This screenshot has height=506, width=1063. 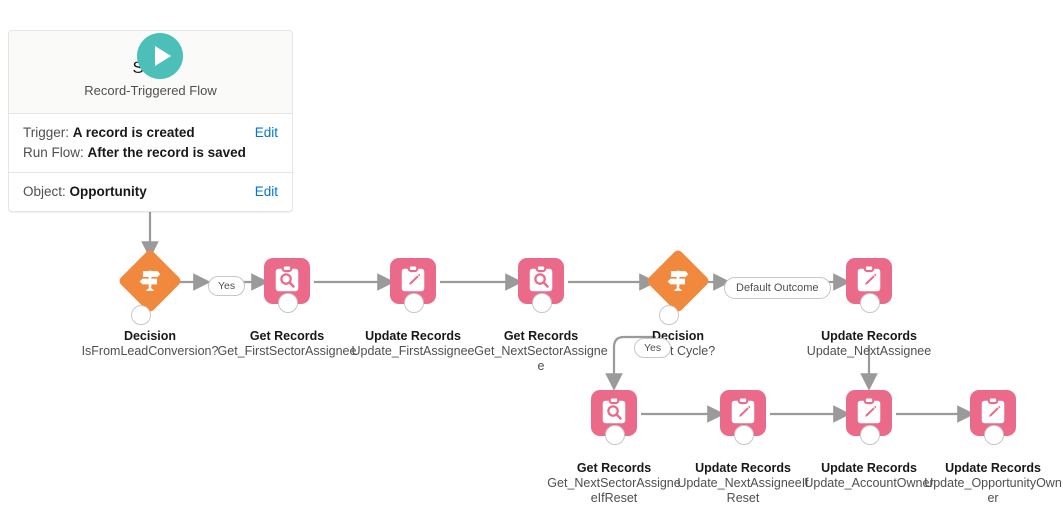 I want to click on node-api-name: Get_NextSectorAssignee, so click(x=541, y=358).